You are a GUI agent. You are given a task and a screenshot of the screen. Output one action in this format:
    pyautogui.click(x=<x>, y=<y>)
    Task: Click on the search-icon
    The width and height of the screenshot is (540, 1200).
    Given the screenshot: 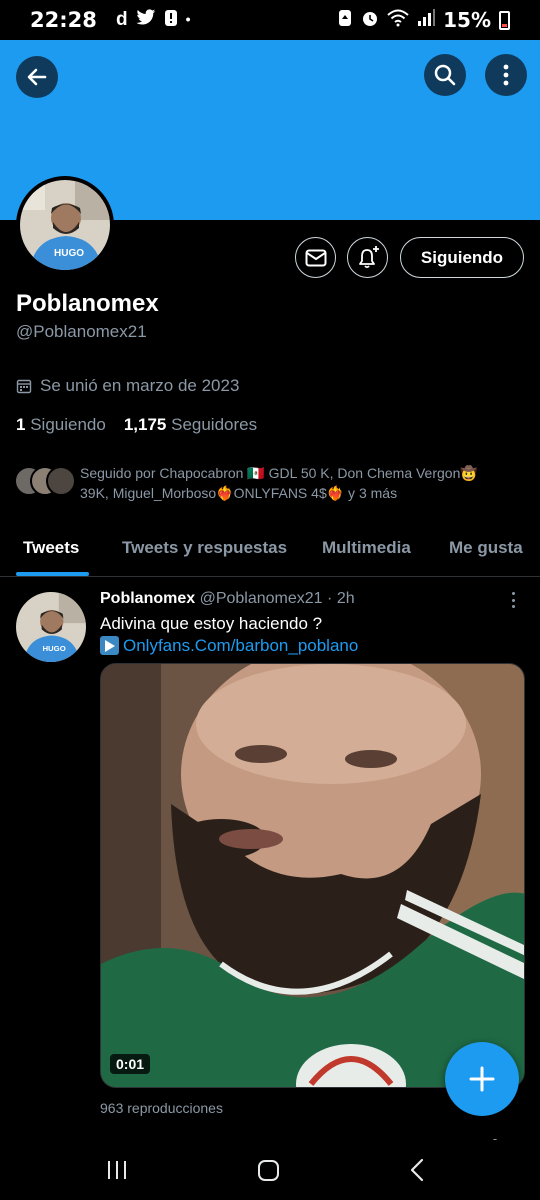 What is the action you would take?
    pyautogui.click(x=445, y=75)
    